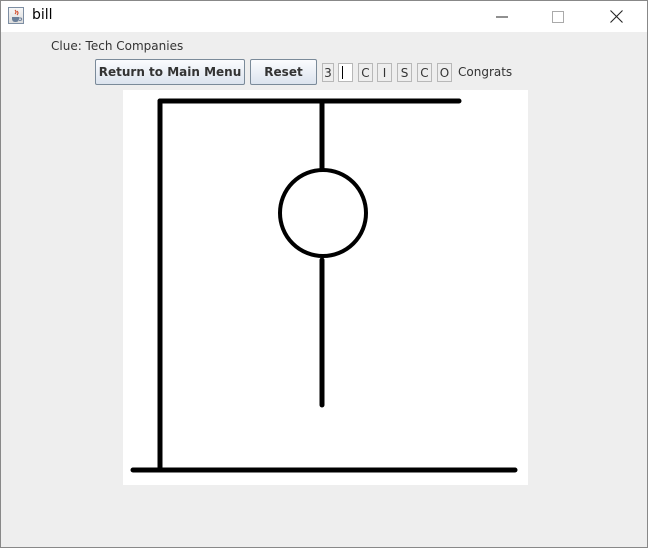 The image size is (648, 548). I want to click on close-icon, so click(616, 16).